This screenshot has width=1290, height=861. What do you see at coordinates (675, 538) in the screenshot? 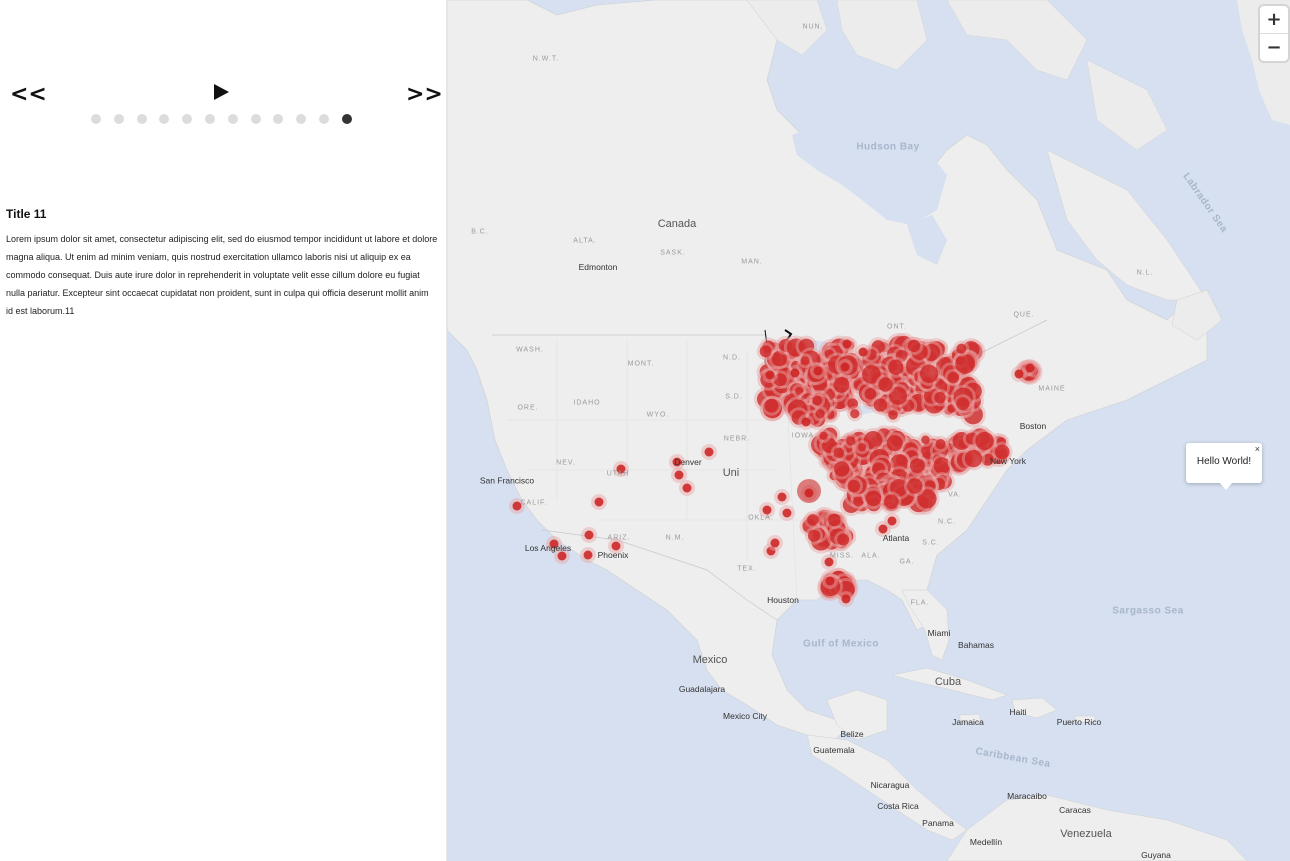
I see `label-nm: N.M.` at bounding box center [675, 538].